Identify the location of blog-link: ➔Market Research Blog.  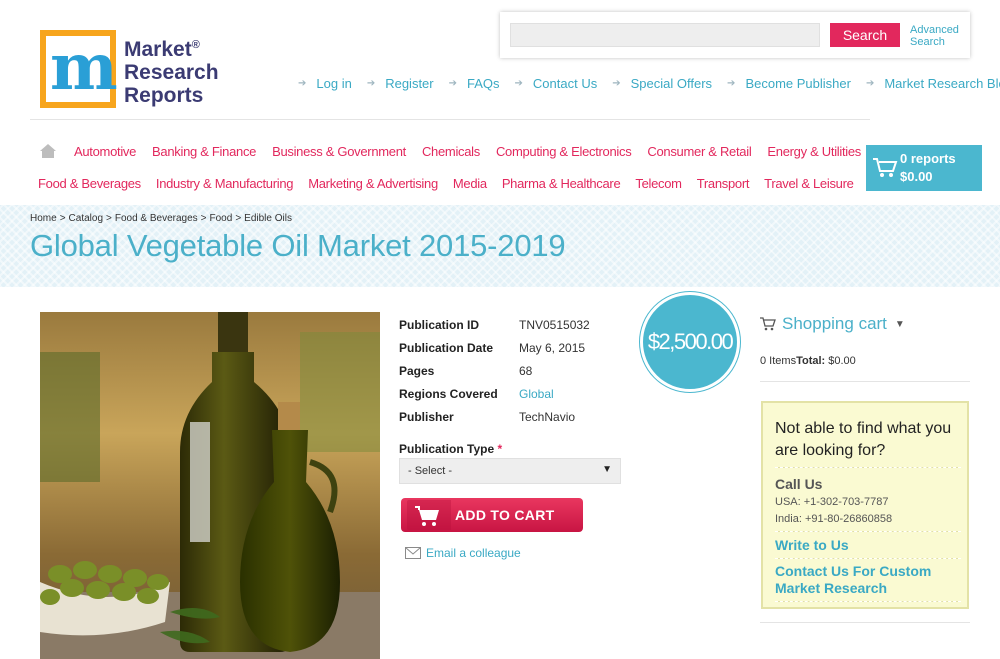
(933, 83).